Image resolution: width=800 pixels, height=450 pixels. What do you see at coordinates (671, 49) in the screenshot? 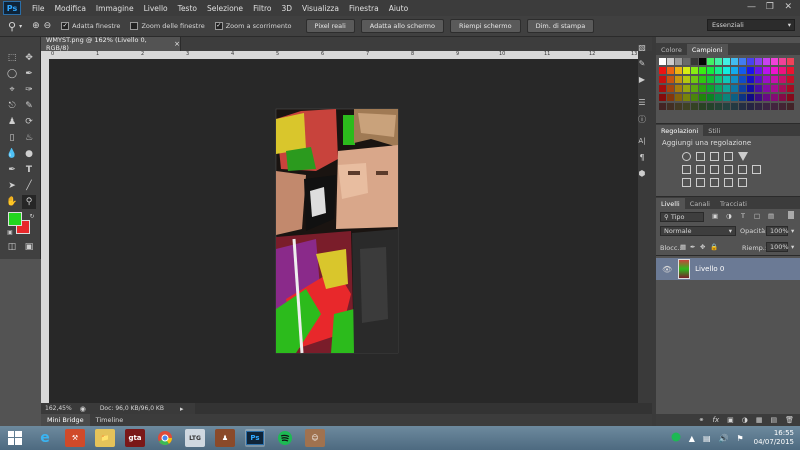
I see `tab-colore: Colore` at bounding box center [671, 49].